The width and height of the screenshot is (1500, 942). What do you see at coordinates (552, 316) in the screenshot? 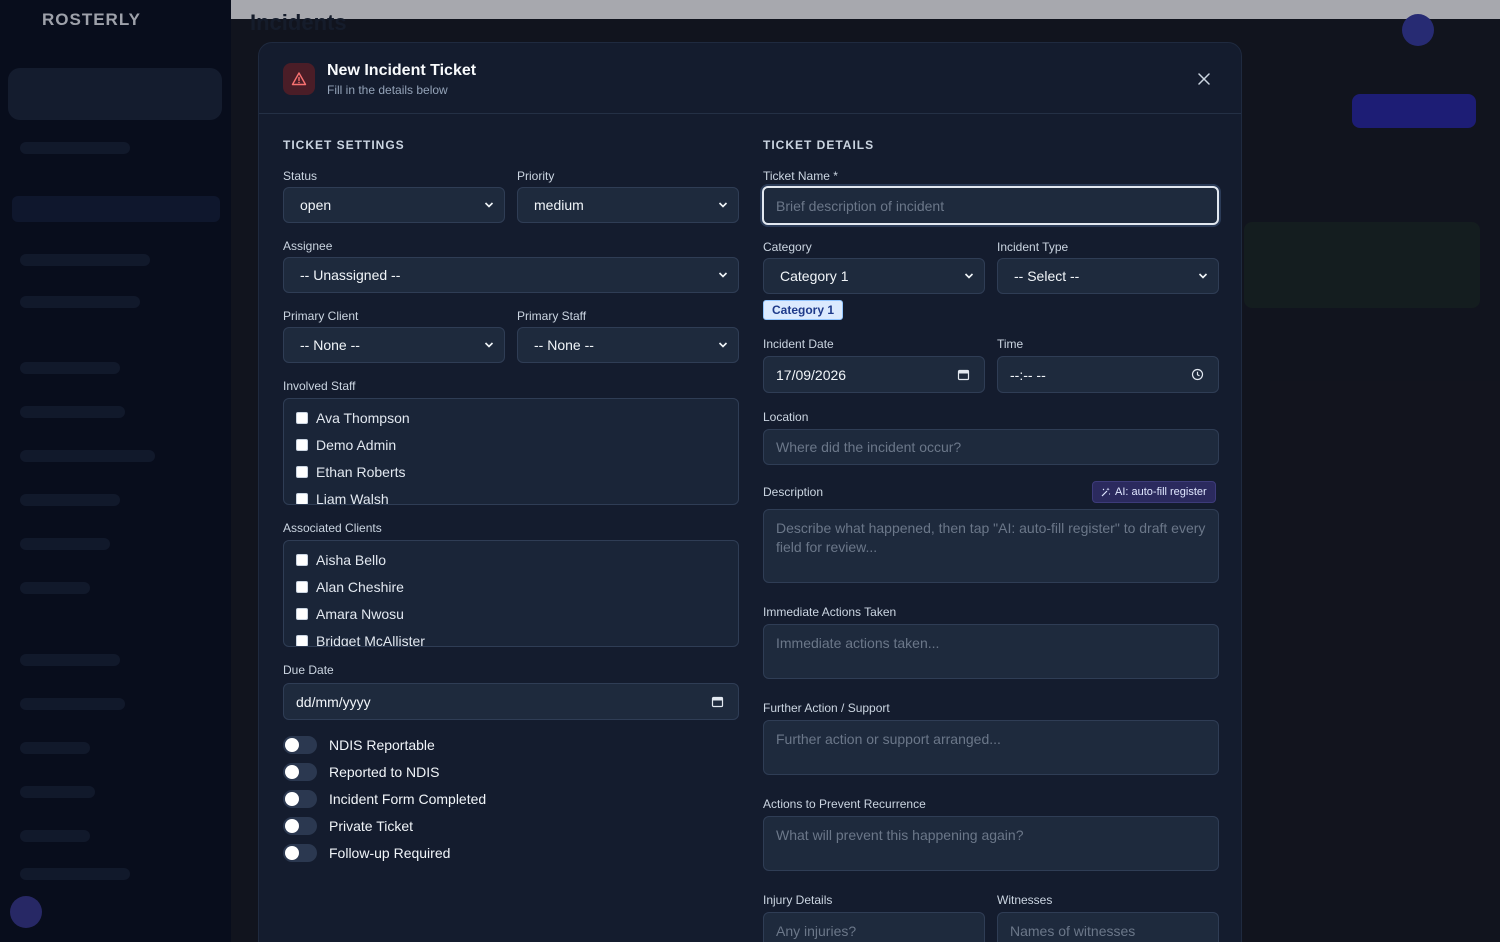
I see `primary-staff-label: Primary Staff` at bounding box center [552, 316].